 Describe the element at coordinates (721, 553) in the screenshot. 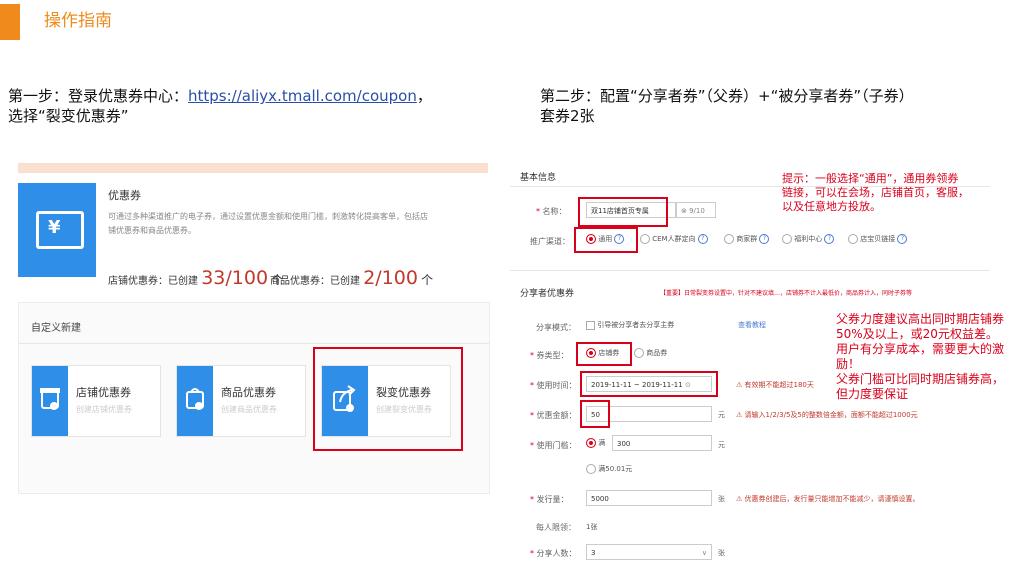

I see `share-people-unit: 张` at that location.